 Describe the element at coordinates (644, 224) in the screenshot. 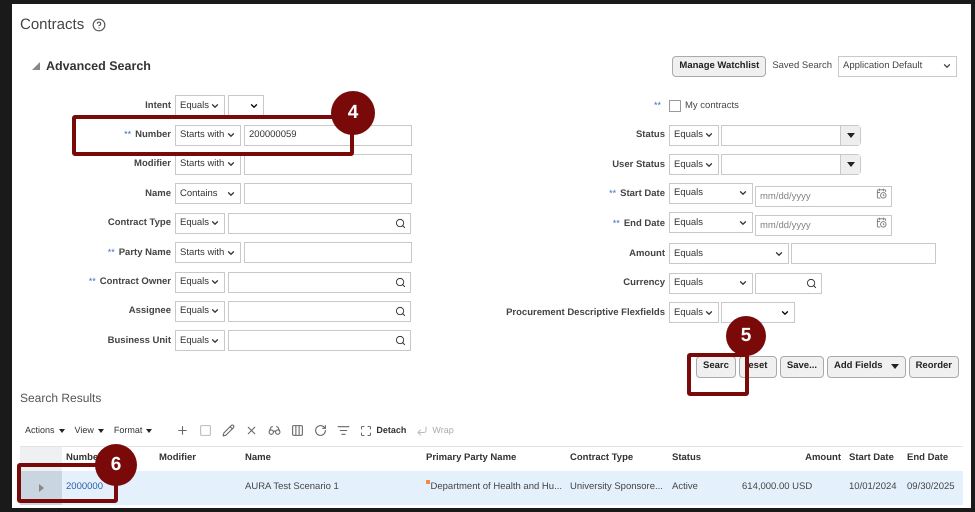

I see `field-label: End Date` at that location.